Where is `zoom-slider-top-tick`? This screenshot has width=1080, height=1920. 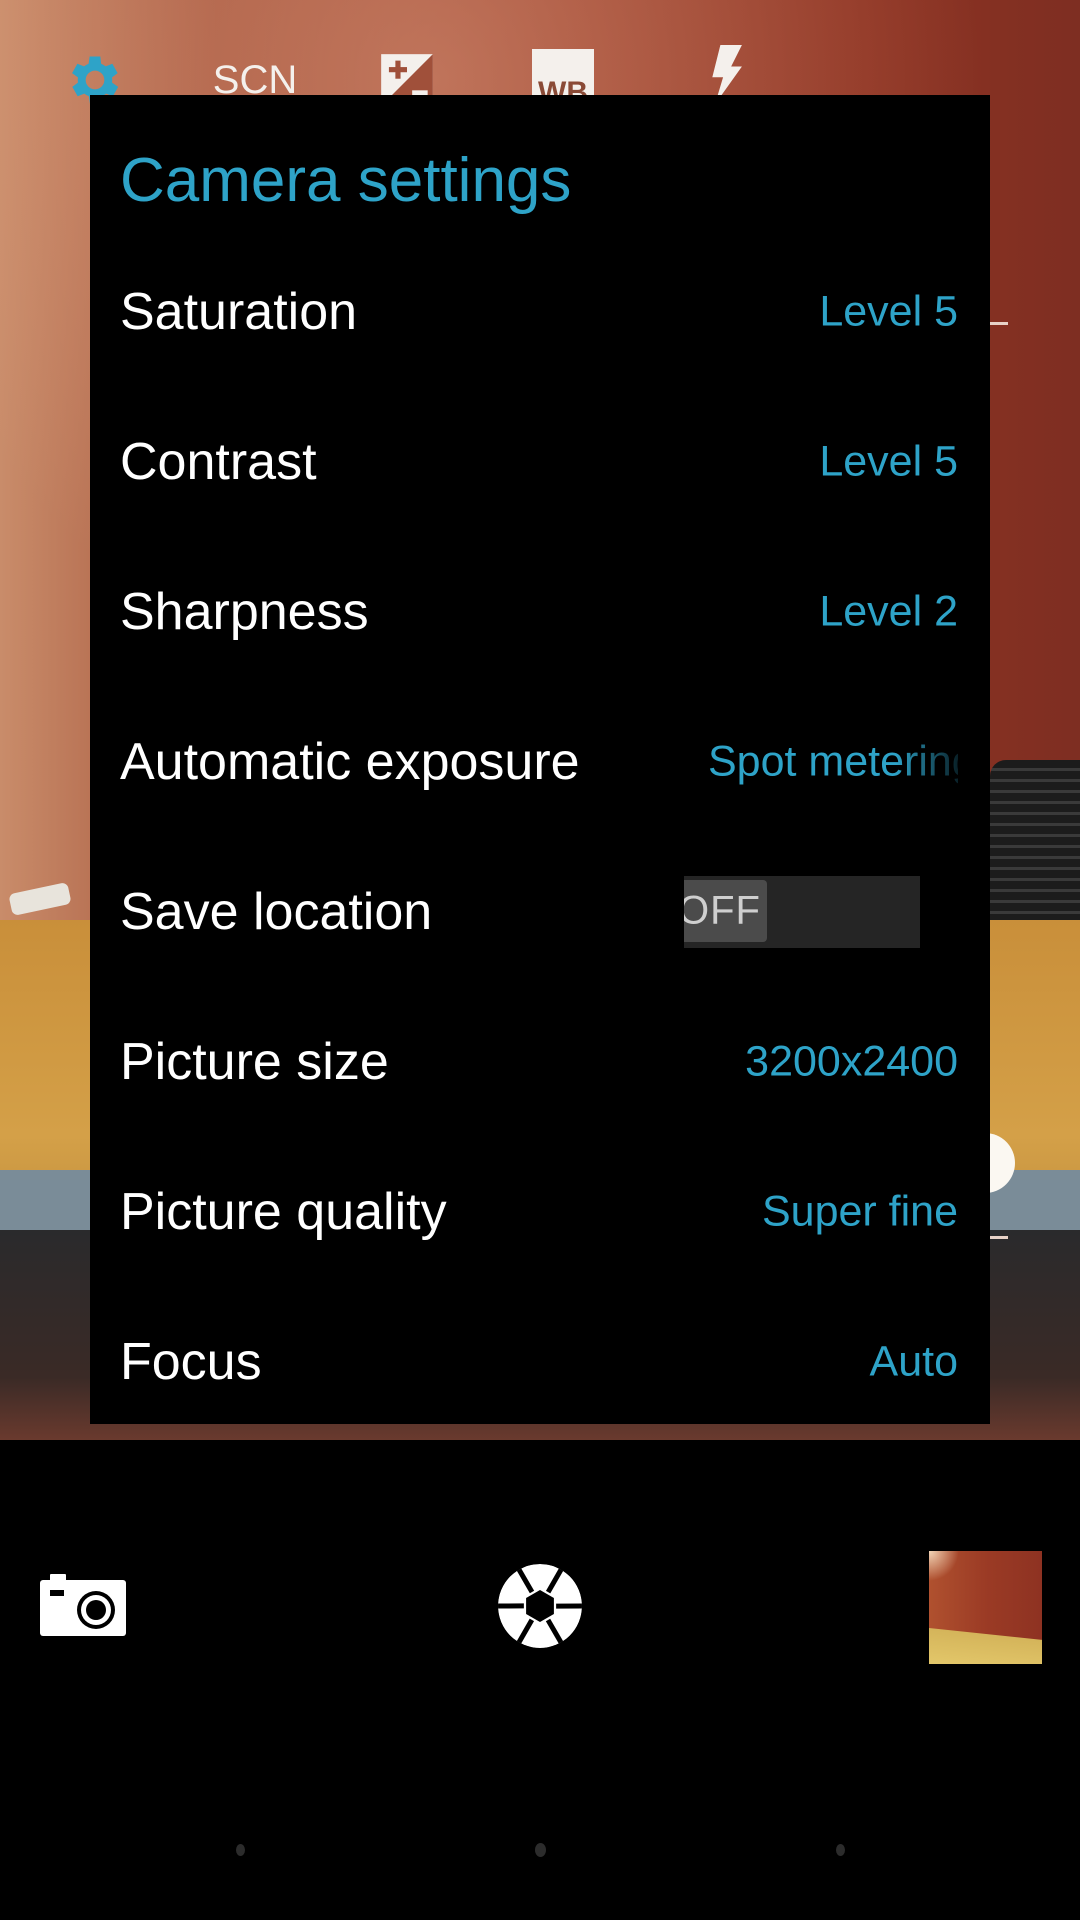 zoom-slider-top-tick is located at coordinates (999, 323).